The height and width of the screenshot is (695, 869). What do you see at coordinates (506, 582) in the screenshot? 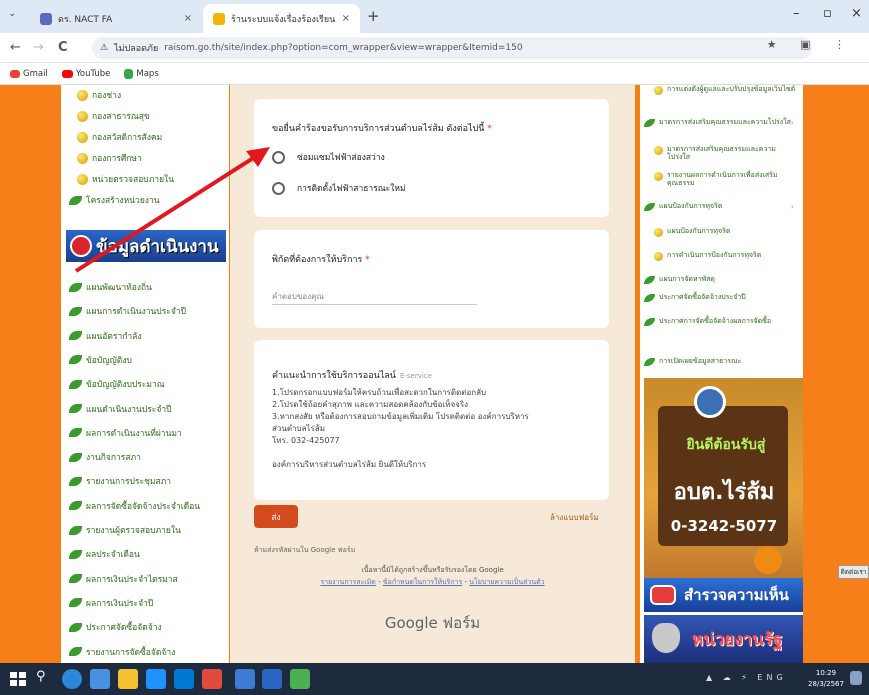
I see `privacy-link: นโยบายความเป็นส่วนตัว` at bounding box center [506, 582].